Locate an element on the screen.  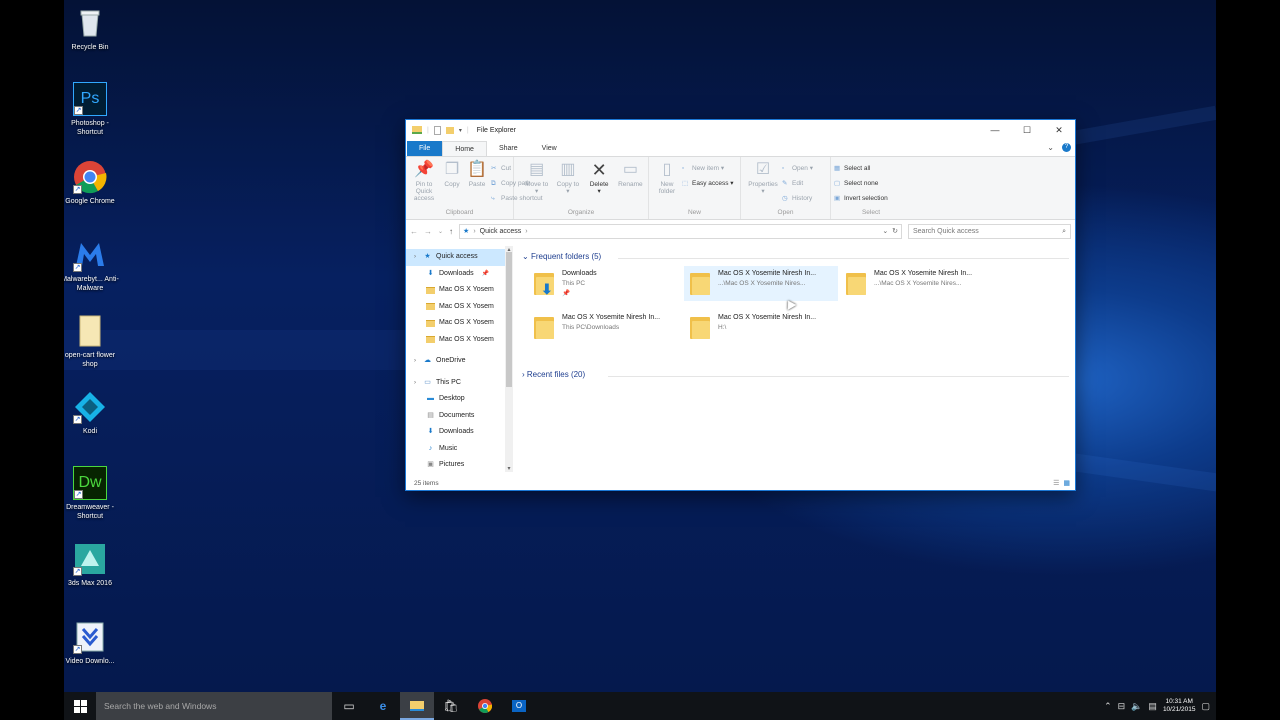
open-button: ▫ Open ▾ is located at coordinates (797, 168).